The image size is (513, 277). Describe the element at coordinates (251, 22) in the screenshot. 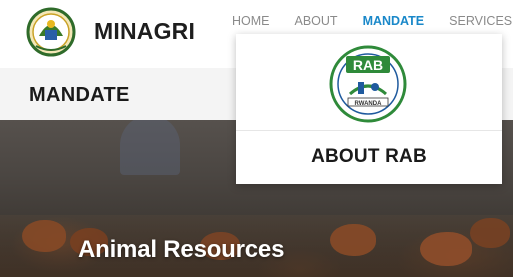

I see `nav-home: HOME` at that location.